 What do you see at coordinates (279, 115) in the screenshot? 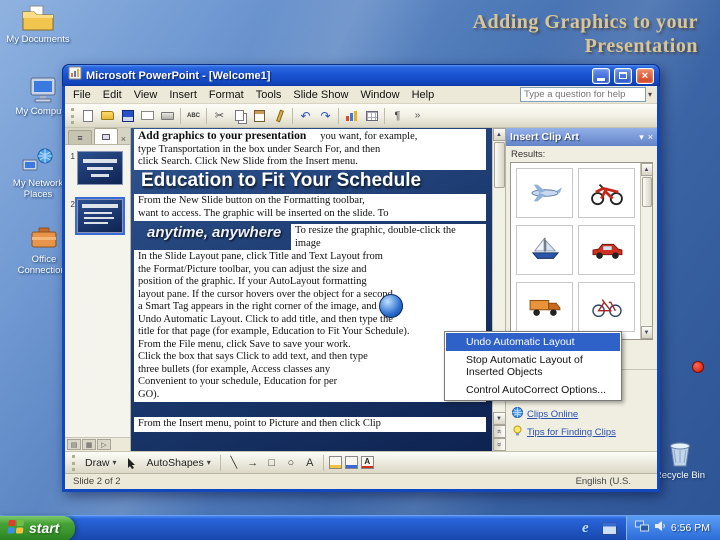
I see `format-painter-icon` at bounding box center [279, 115].